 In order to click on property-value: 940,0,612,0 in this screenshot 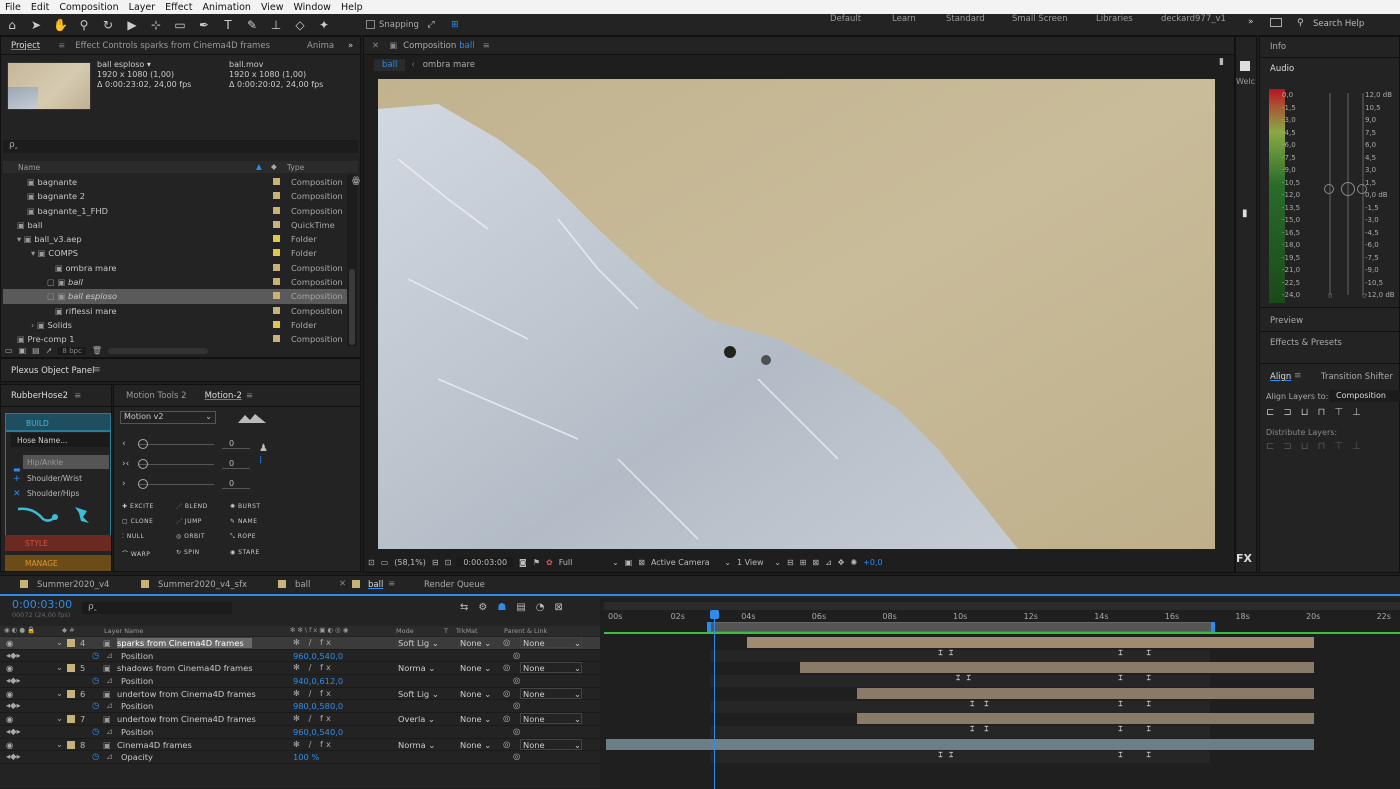, I will do `click(318, 681)`.